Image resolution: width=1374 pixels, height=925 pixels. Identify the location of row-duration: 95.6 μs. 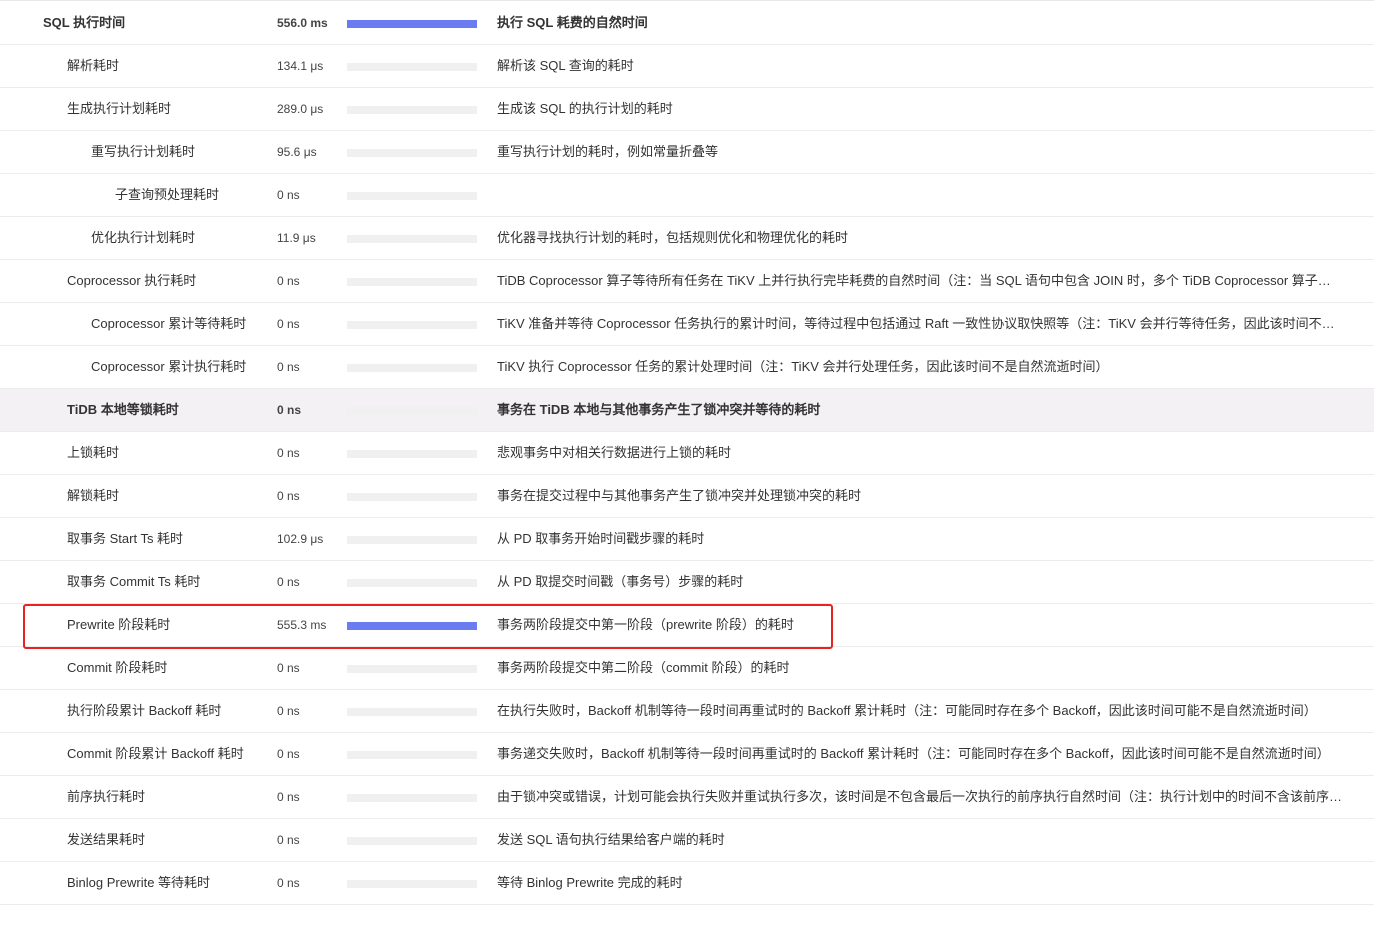
(297, 152).